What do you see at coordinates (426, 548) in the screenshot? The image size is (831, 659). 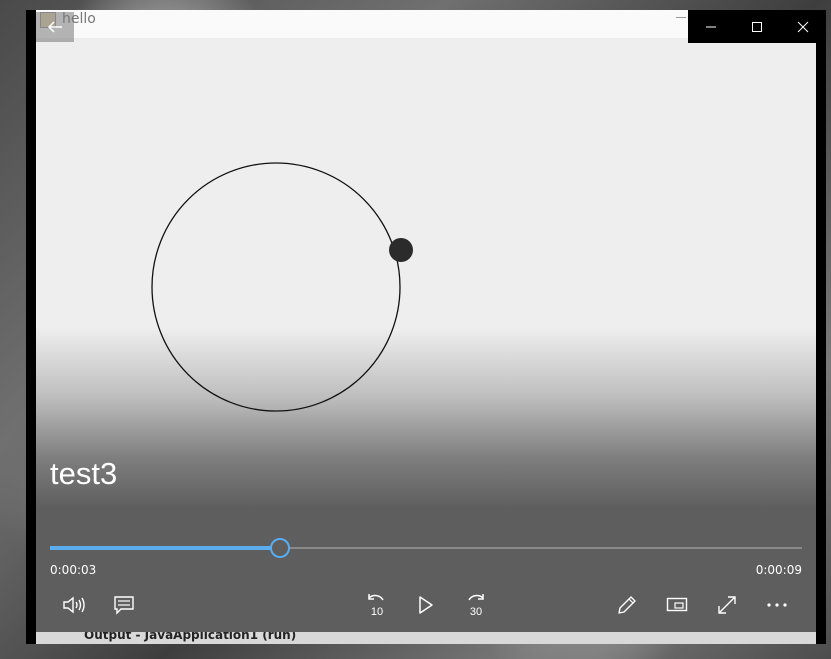 I see `seek-bar` at bounding box center [426, 548].